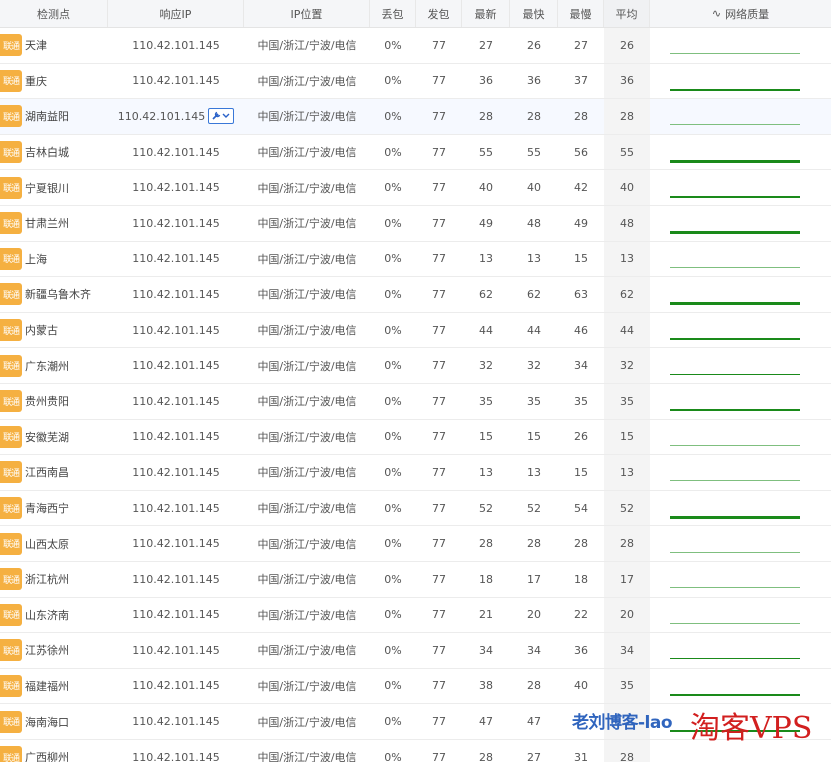 The width and height of the screenshot is (831, 762). What do you see at coordinates (47, 722) in the screenshot?
I see `node-name: 海南海口` at bounding box center [47, 722].